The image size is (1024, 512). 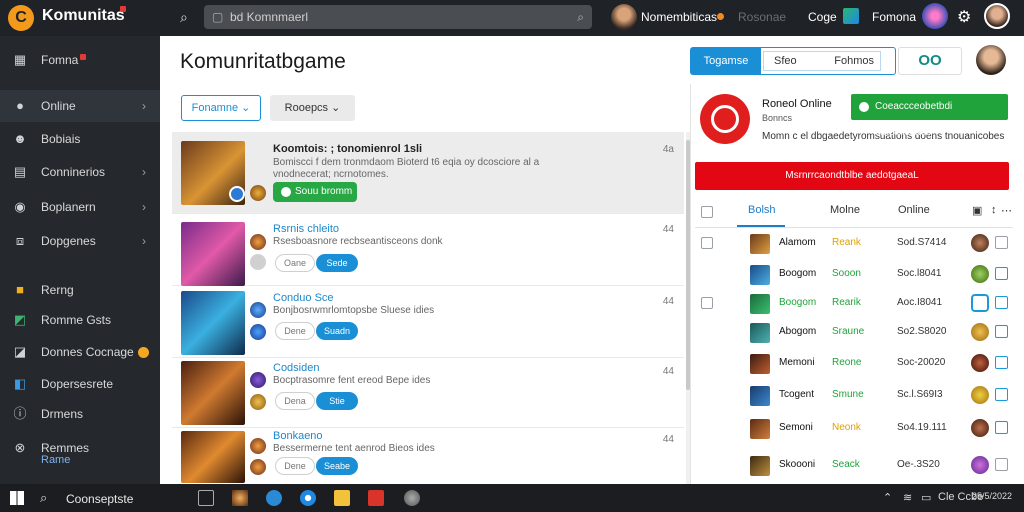 I want to click on clock: 25/5/2022, so click(x=992, y=496).